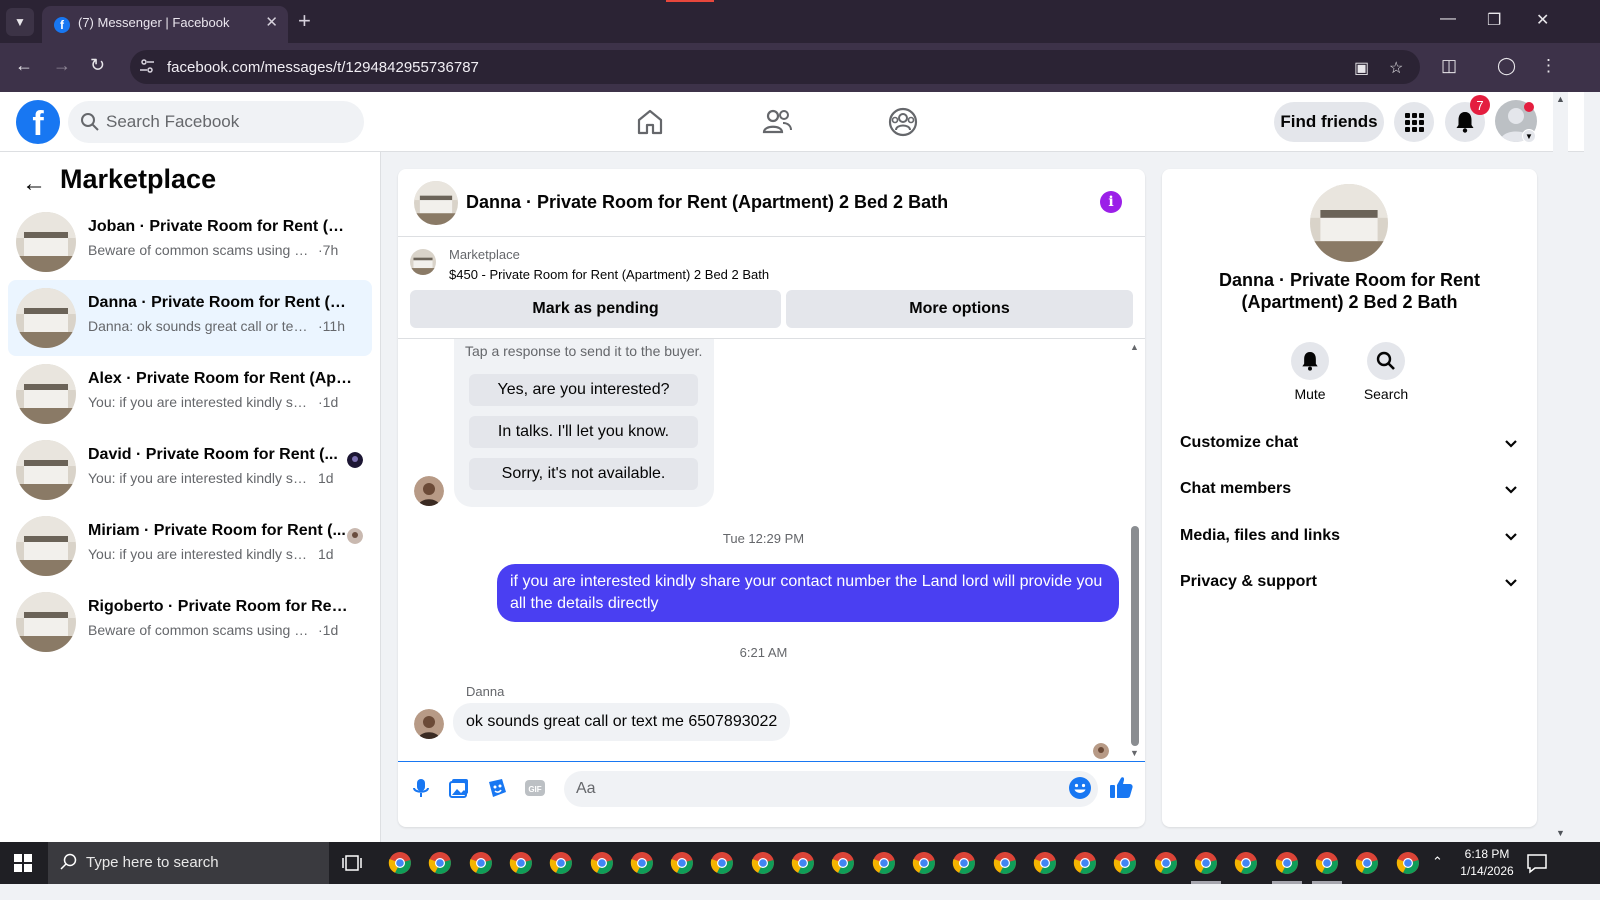 This screenshot has height=900, width=1600. Describe the element at coordinates (62, 65) in the screenshot. I see `forward-icon: →` at that location.